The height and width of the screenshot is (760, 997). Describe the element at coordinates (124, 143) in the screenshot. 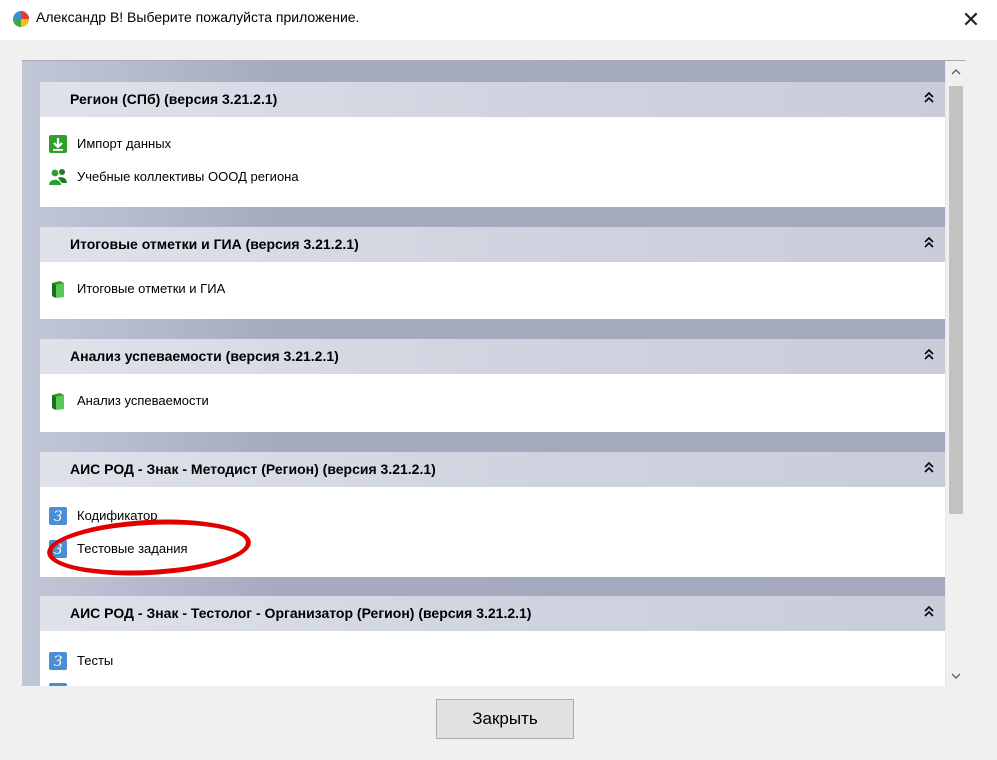

I see `app-item-label: Импорт данных` at that location.